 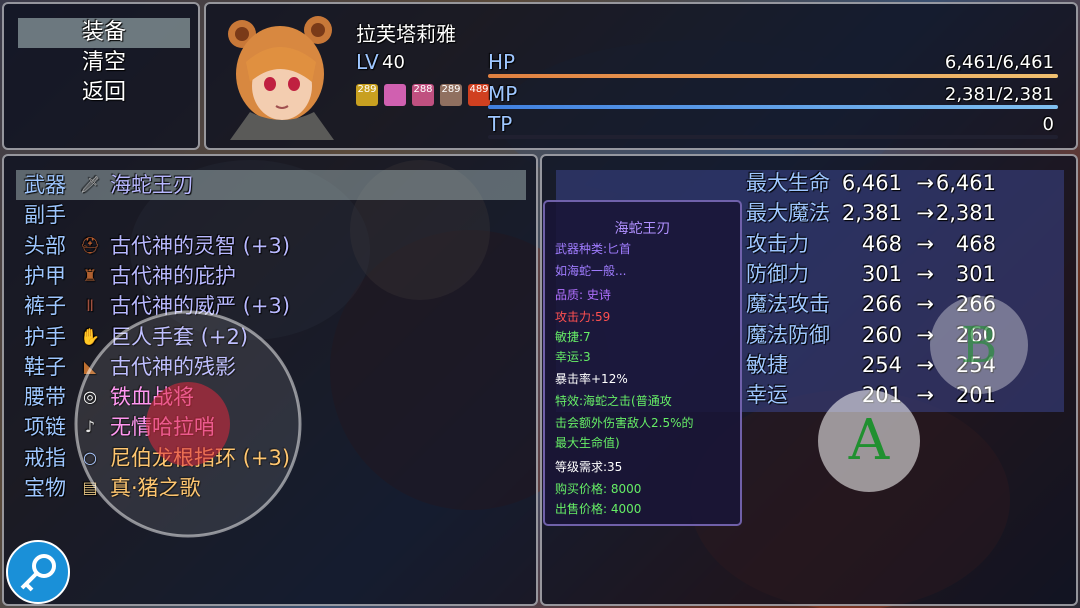 What do you see at coordinates (45, 245) in the screenshot?
I see `slot-label: 头部` at bounding box center [45, 245].